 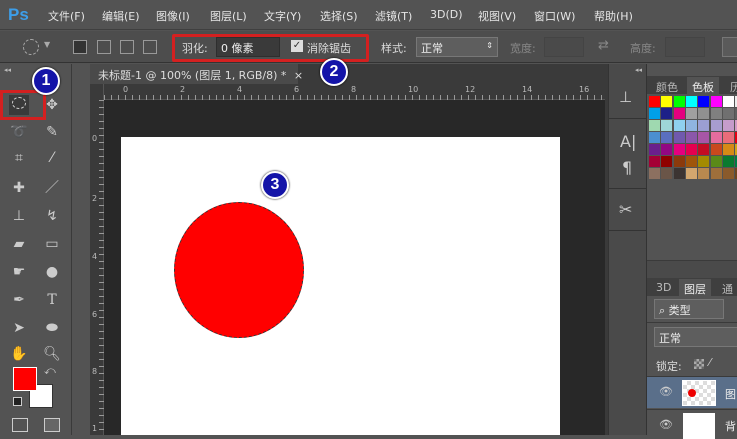 What do you see at coordinates (52, 425) in the screenshot?
I see `screen-mode-icon` at bounding box center [52, 425].